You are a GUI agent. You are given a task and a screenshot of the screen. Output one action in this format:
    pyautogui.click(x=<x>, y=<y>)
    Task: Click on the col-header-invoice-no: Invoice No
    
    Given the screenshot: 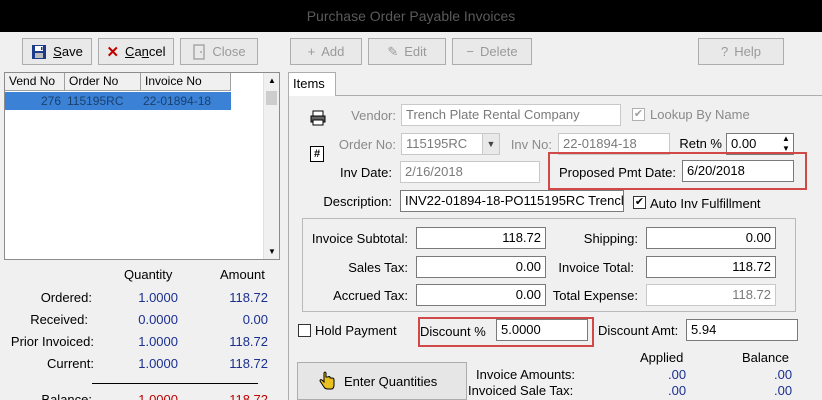 What is the action you would take?
    pyautogui.click(x=186, y=82)
    